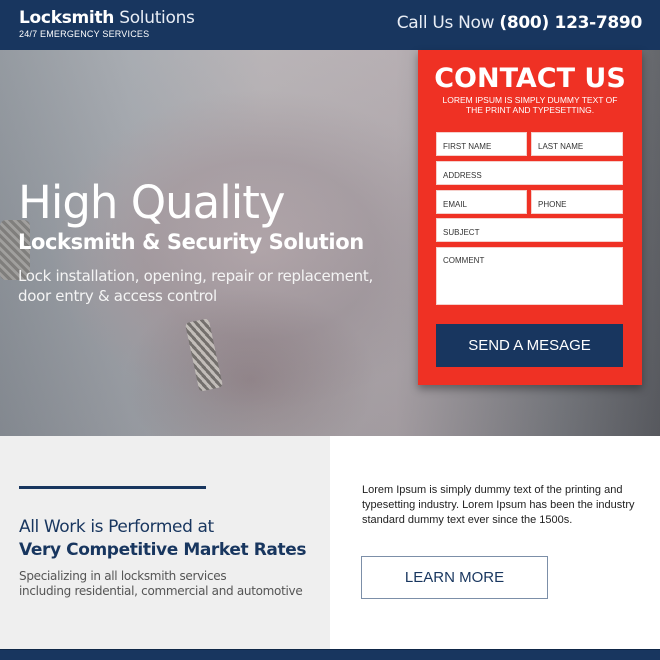 This screenshot has width=660, height=660. Describe the element at coordinates (330, 654) in the screenshot. I see `footer-bar` at that location.